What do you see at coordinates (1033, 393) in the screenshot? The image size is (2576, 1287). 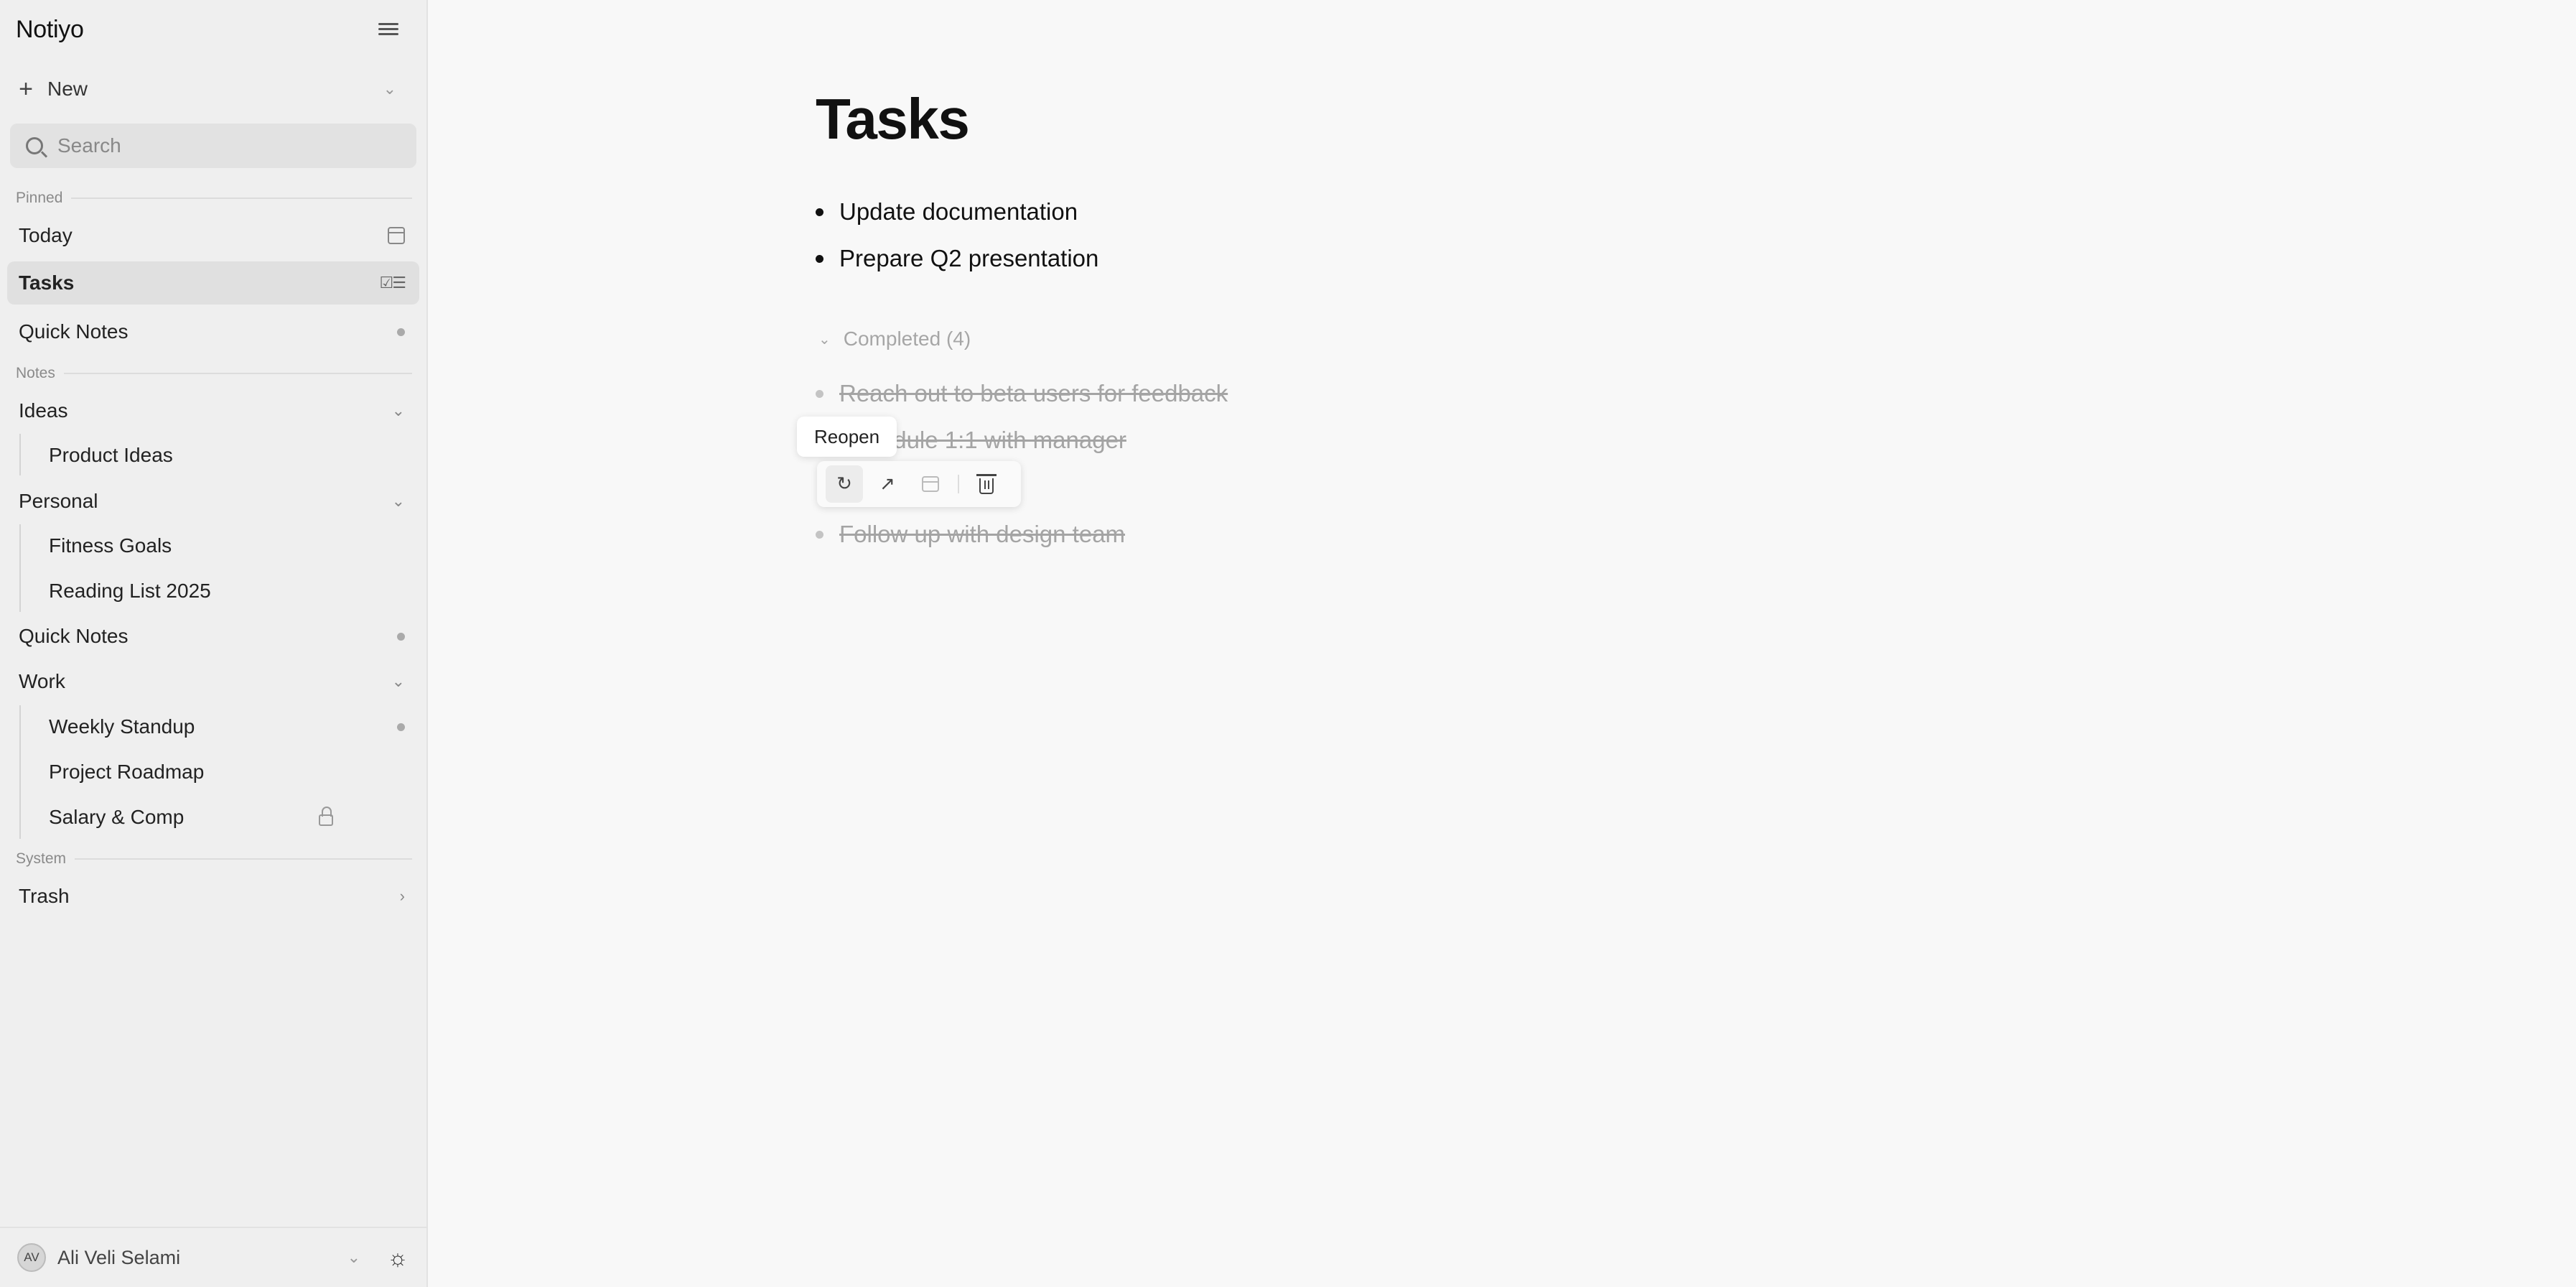 I see `task-text: Reach out to beta users for feedback` at bounding box center [1033, 393].